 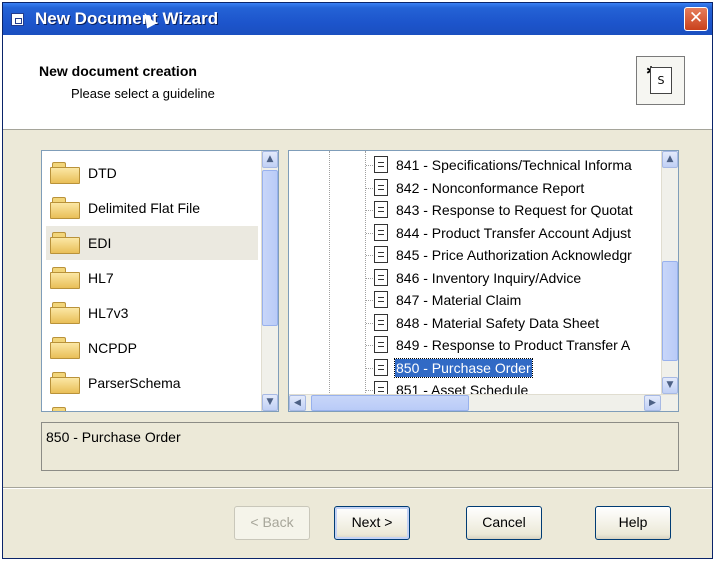 I want to click on category-label: DTD, so click(x=102, y=173).